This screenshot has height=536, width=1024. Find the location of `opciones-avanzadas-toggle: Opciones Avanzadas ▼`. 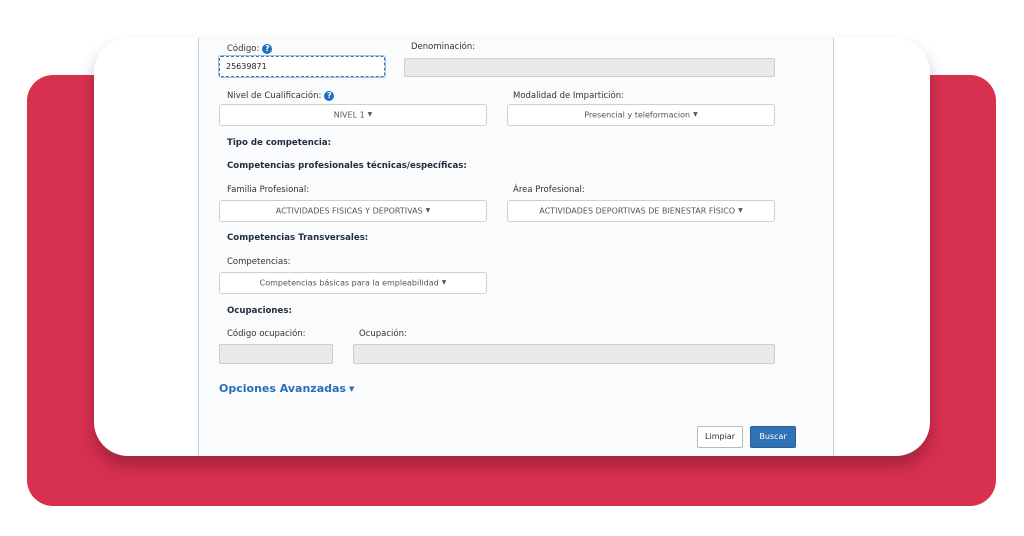

opciones-avanzadas-toggle: Opciones Avanzadas ▼ is located at coordinates (286, 388).